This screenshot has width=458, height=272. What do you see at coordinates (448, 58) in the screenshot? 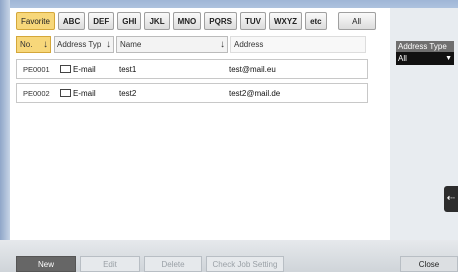
I see `chevron-down-icon: ▼` at bounding box center [448, 58].